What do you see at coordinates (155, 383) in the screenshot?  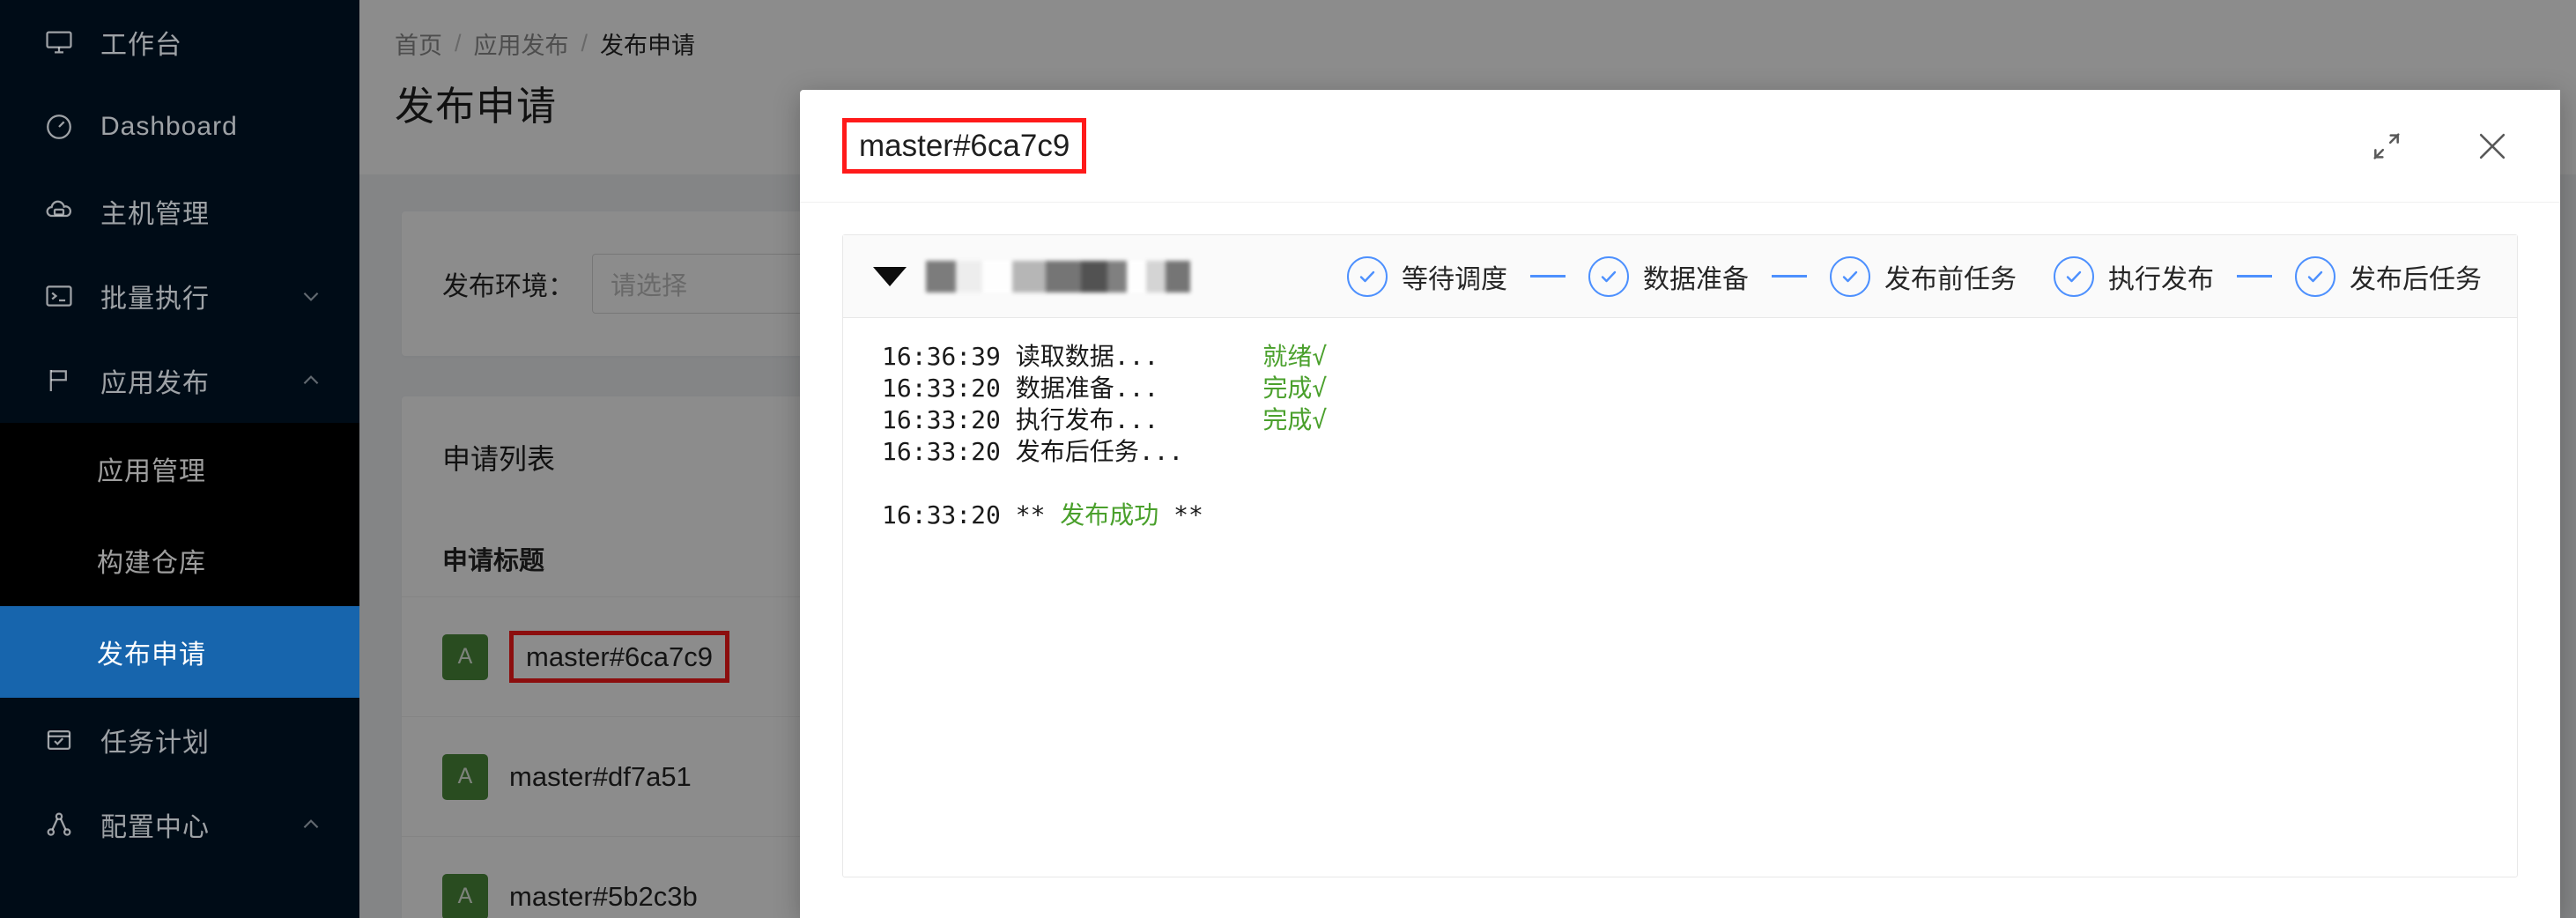 I see `sidebar-item-label: 应用发布` at bounding box center [155, 383].